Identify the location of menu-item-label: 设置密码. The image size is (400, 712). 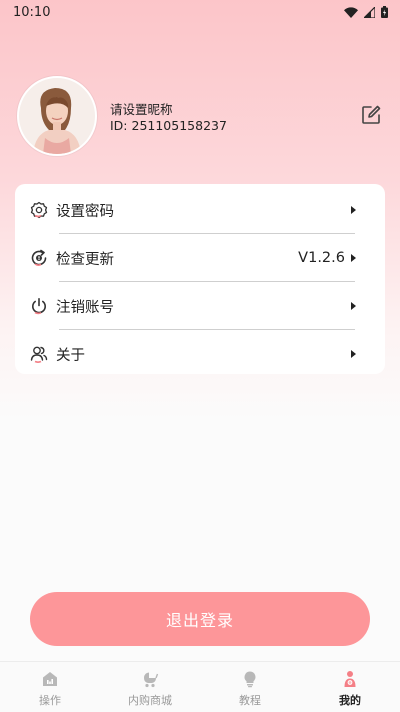
(85, 211).